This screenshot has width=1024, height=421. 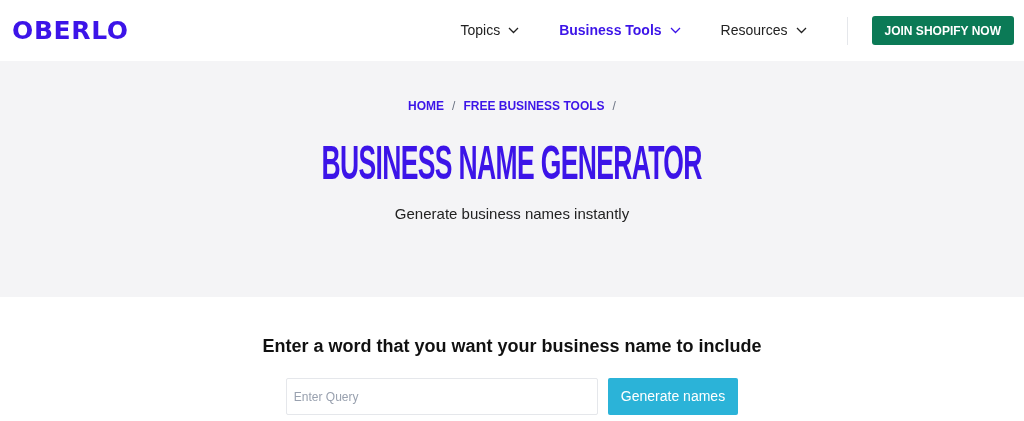 I want to click on nav-item: Topics, so click(x=490, y=30).